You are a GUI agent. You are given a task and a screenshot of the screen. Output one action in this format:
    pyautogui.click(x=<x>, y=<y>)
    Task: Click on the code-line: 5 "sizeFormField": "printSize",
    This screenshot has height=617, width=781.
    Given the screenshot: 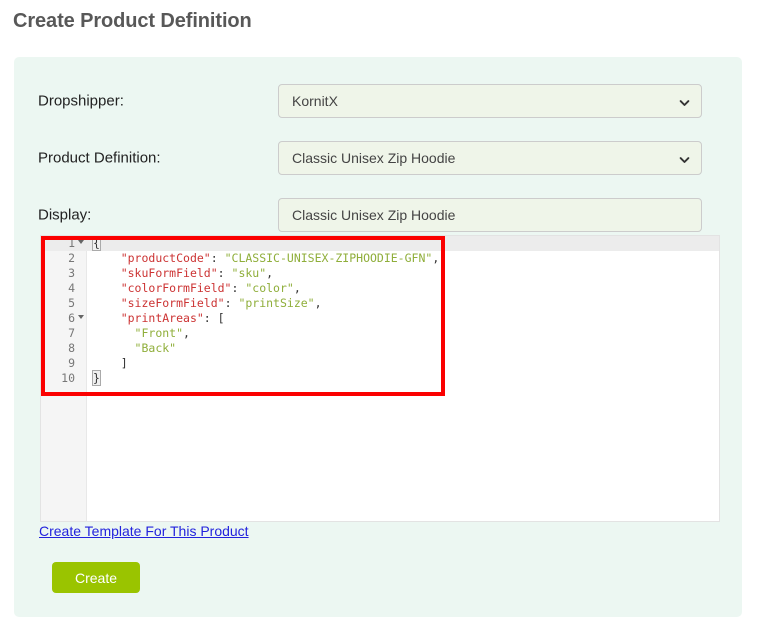 What is the action you would take?
    pyautogui.click(x=380, y=303)
    